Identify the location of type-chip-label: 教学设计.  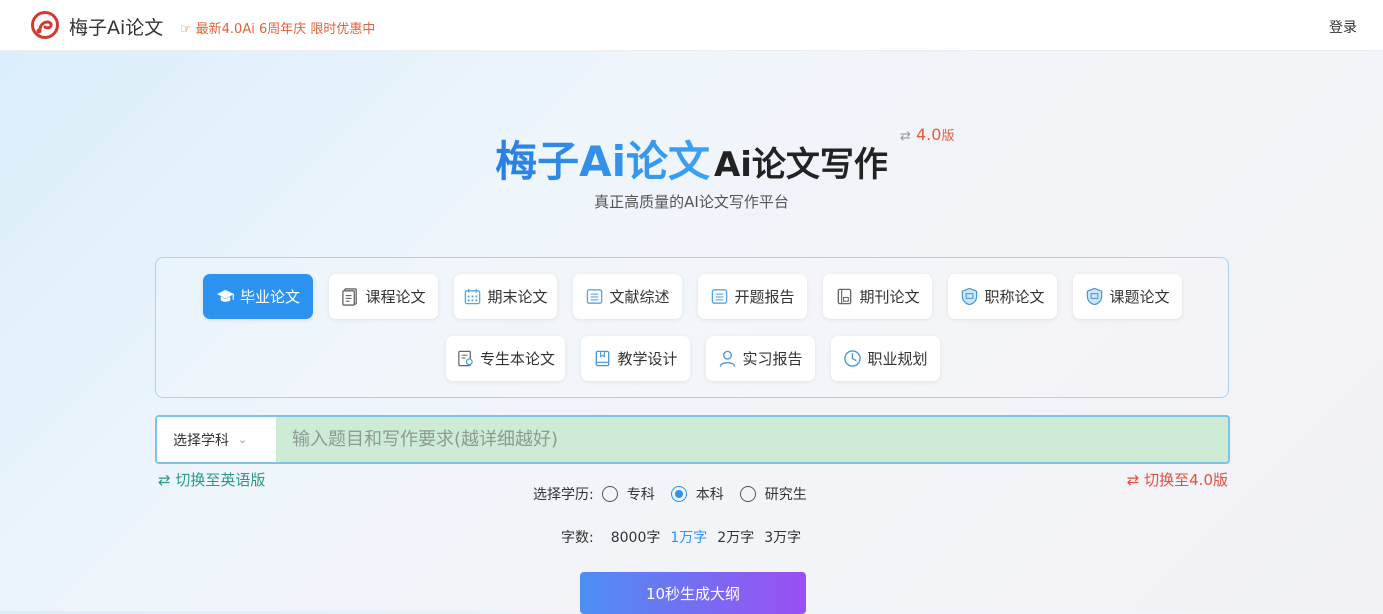
(647, 359).